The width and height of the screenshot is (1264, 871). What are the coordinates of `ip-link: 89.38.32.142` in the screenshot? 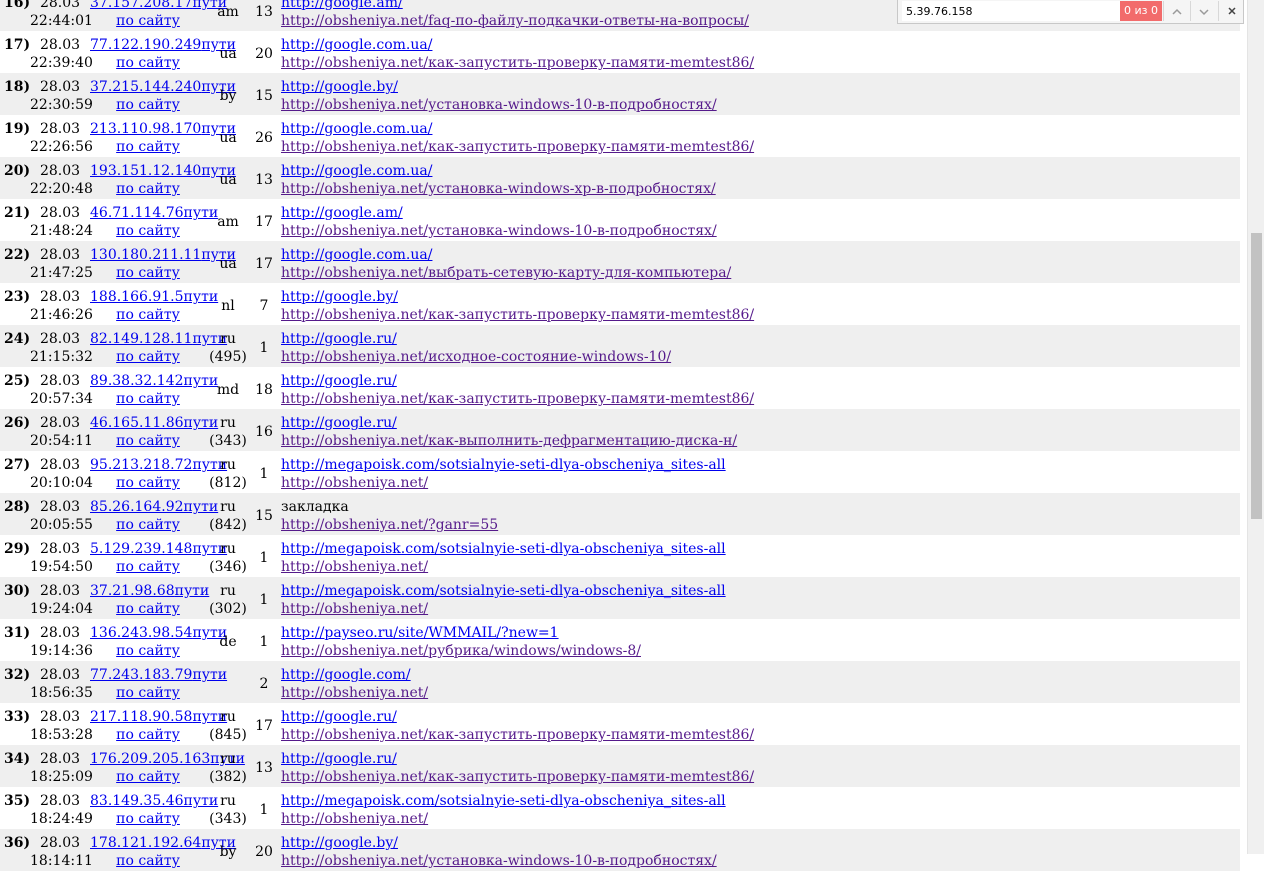 It's located at (137, 381).